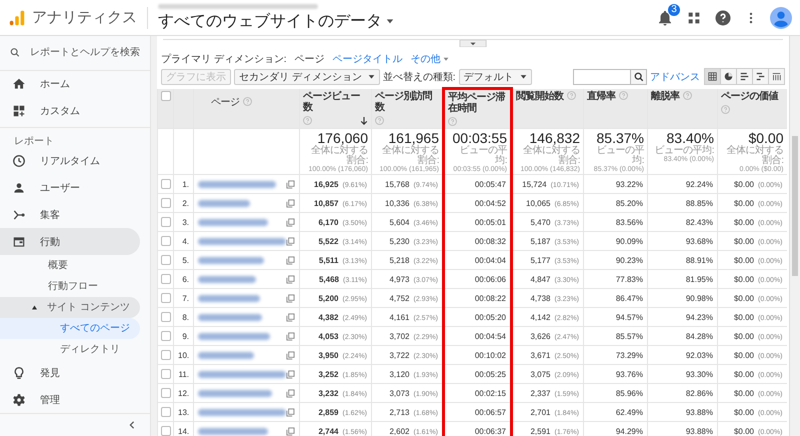 The image size is (800, 436). I want to click on table-view-button, so click(712, 76).